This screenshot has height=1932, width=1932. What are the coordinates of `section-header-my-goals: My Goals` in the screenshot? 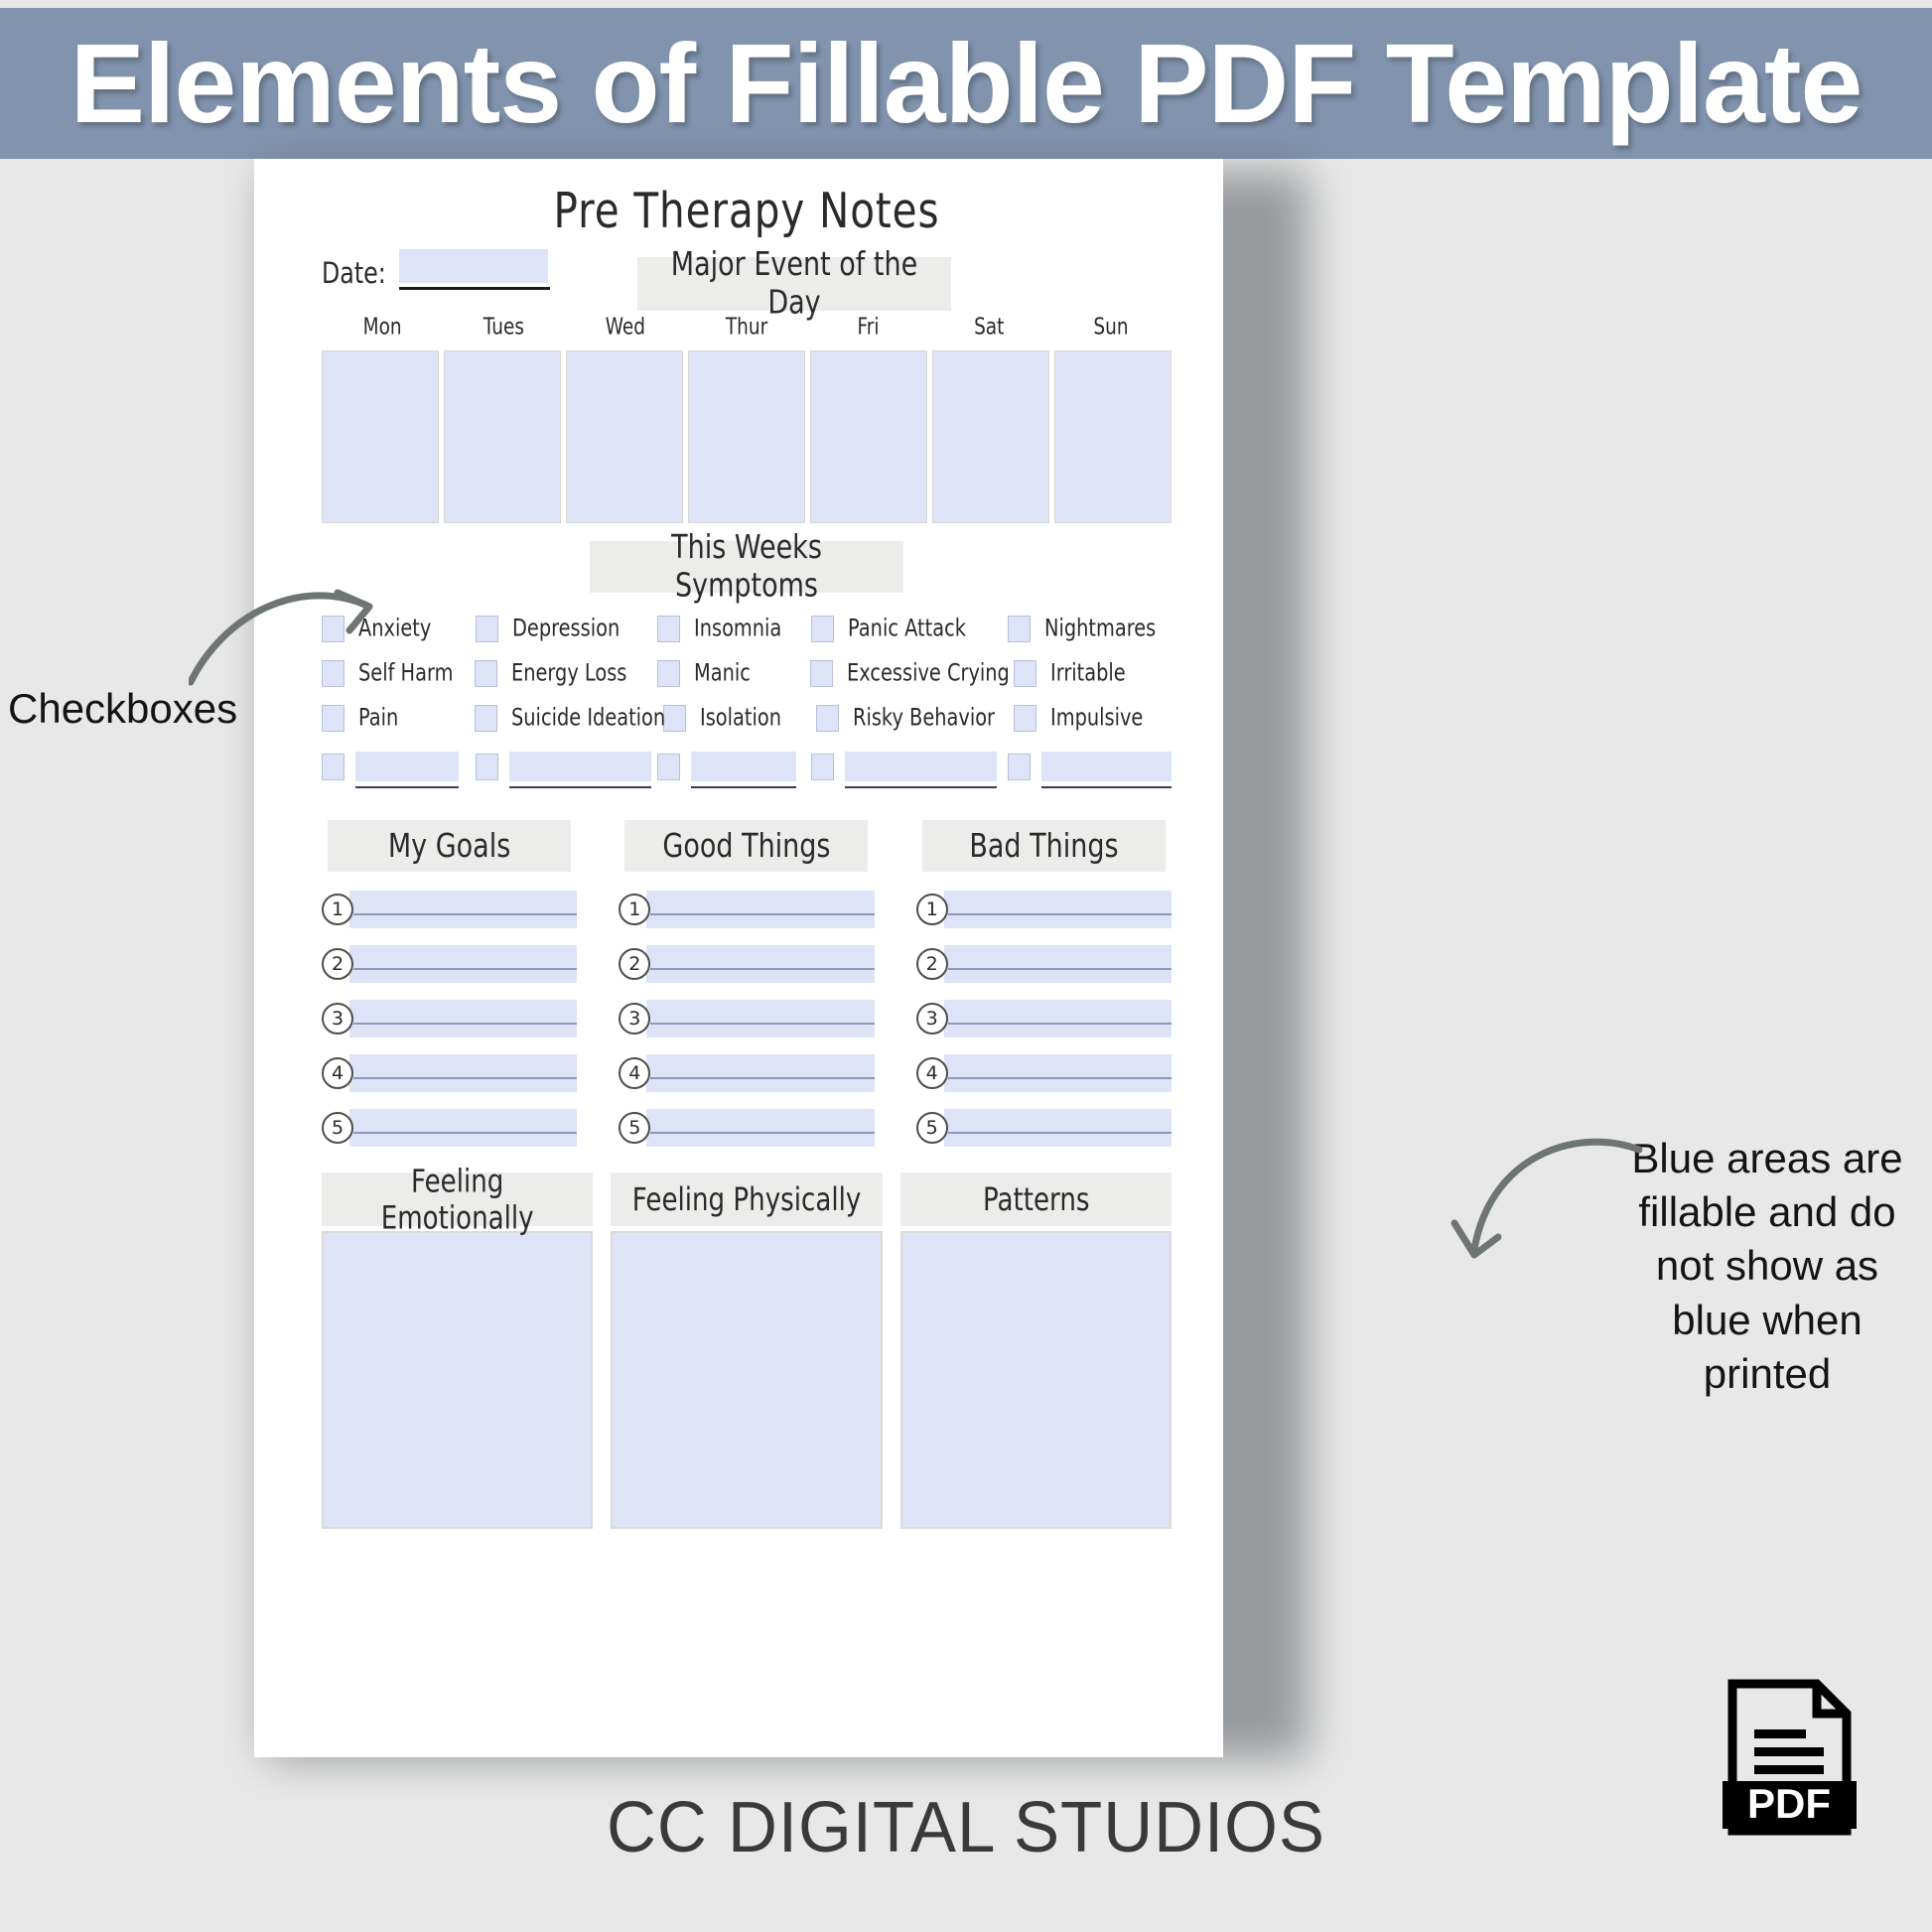 It's located at (450, 846).